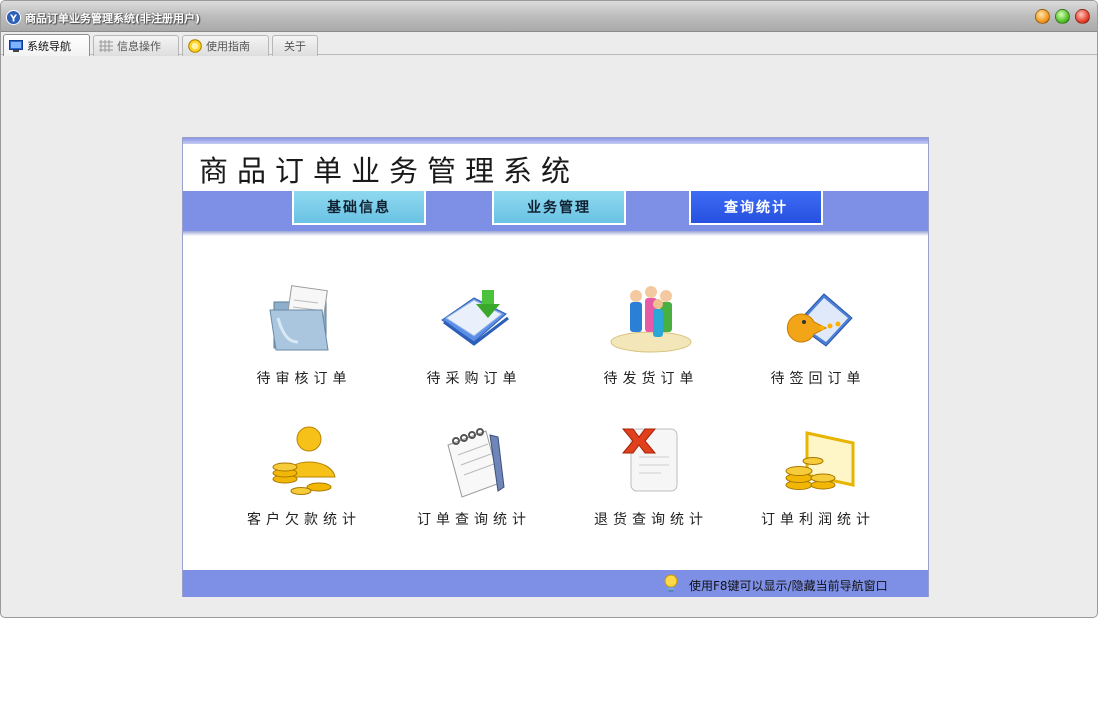 The height and width of the screenshot is (712, 1098). What do you see at coordinates (651, 520) in the screenshot?
I see `nav-item-label: 退货查询统计` at bounding box center [651, 520].